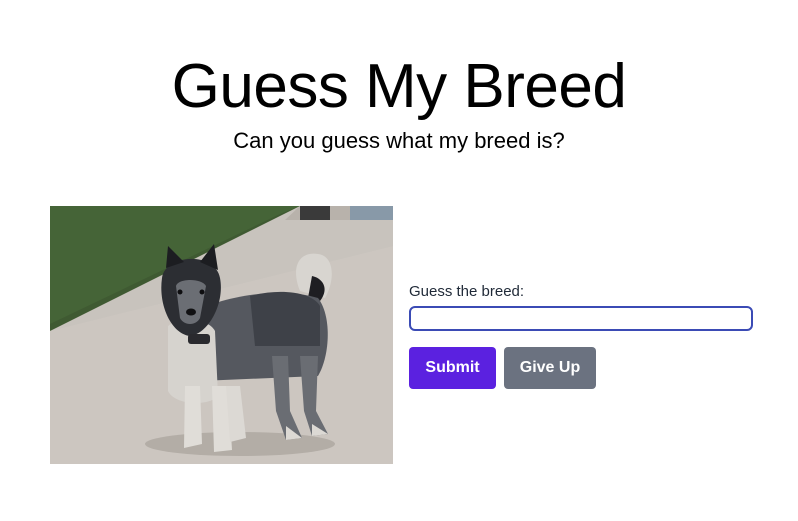 The image size is (798, 521). What do you see at coordinates (581, 318) in the screenshot?
I see `breed-input` at bounding box center [581, 318].